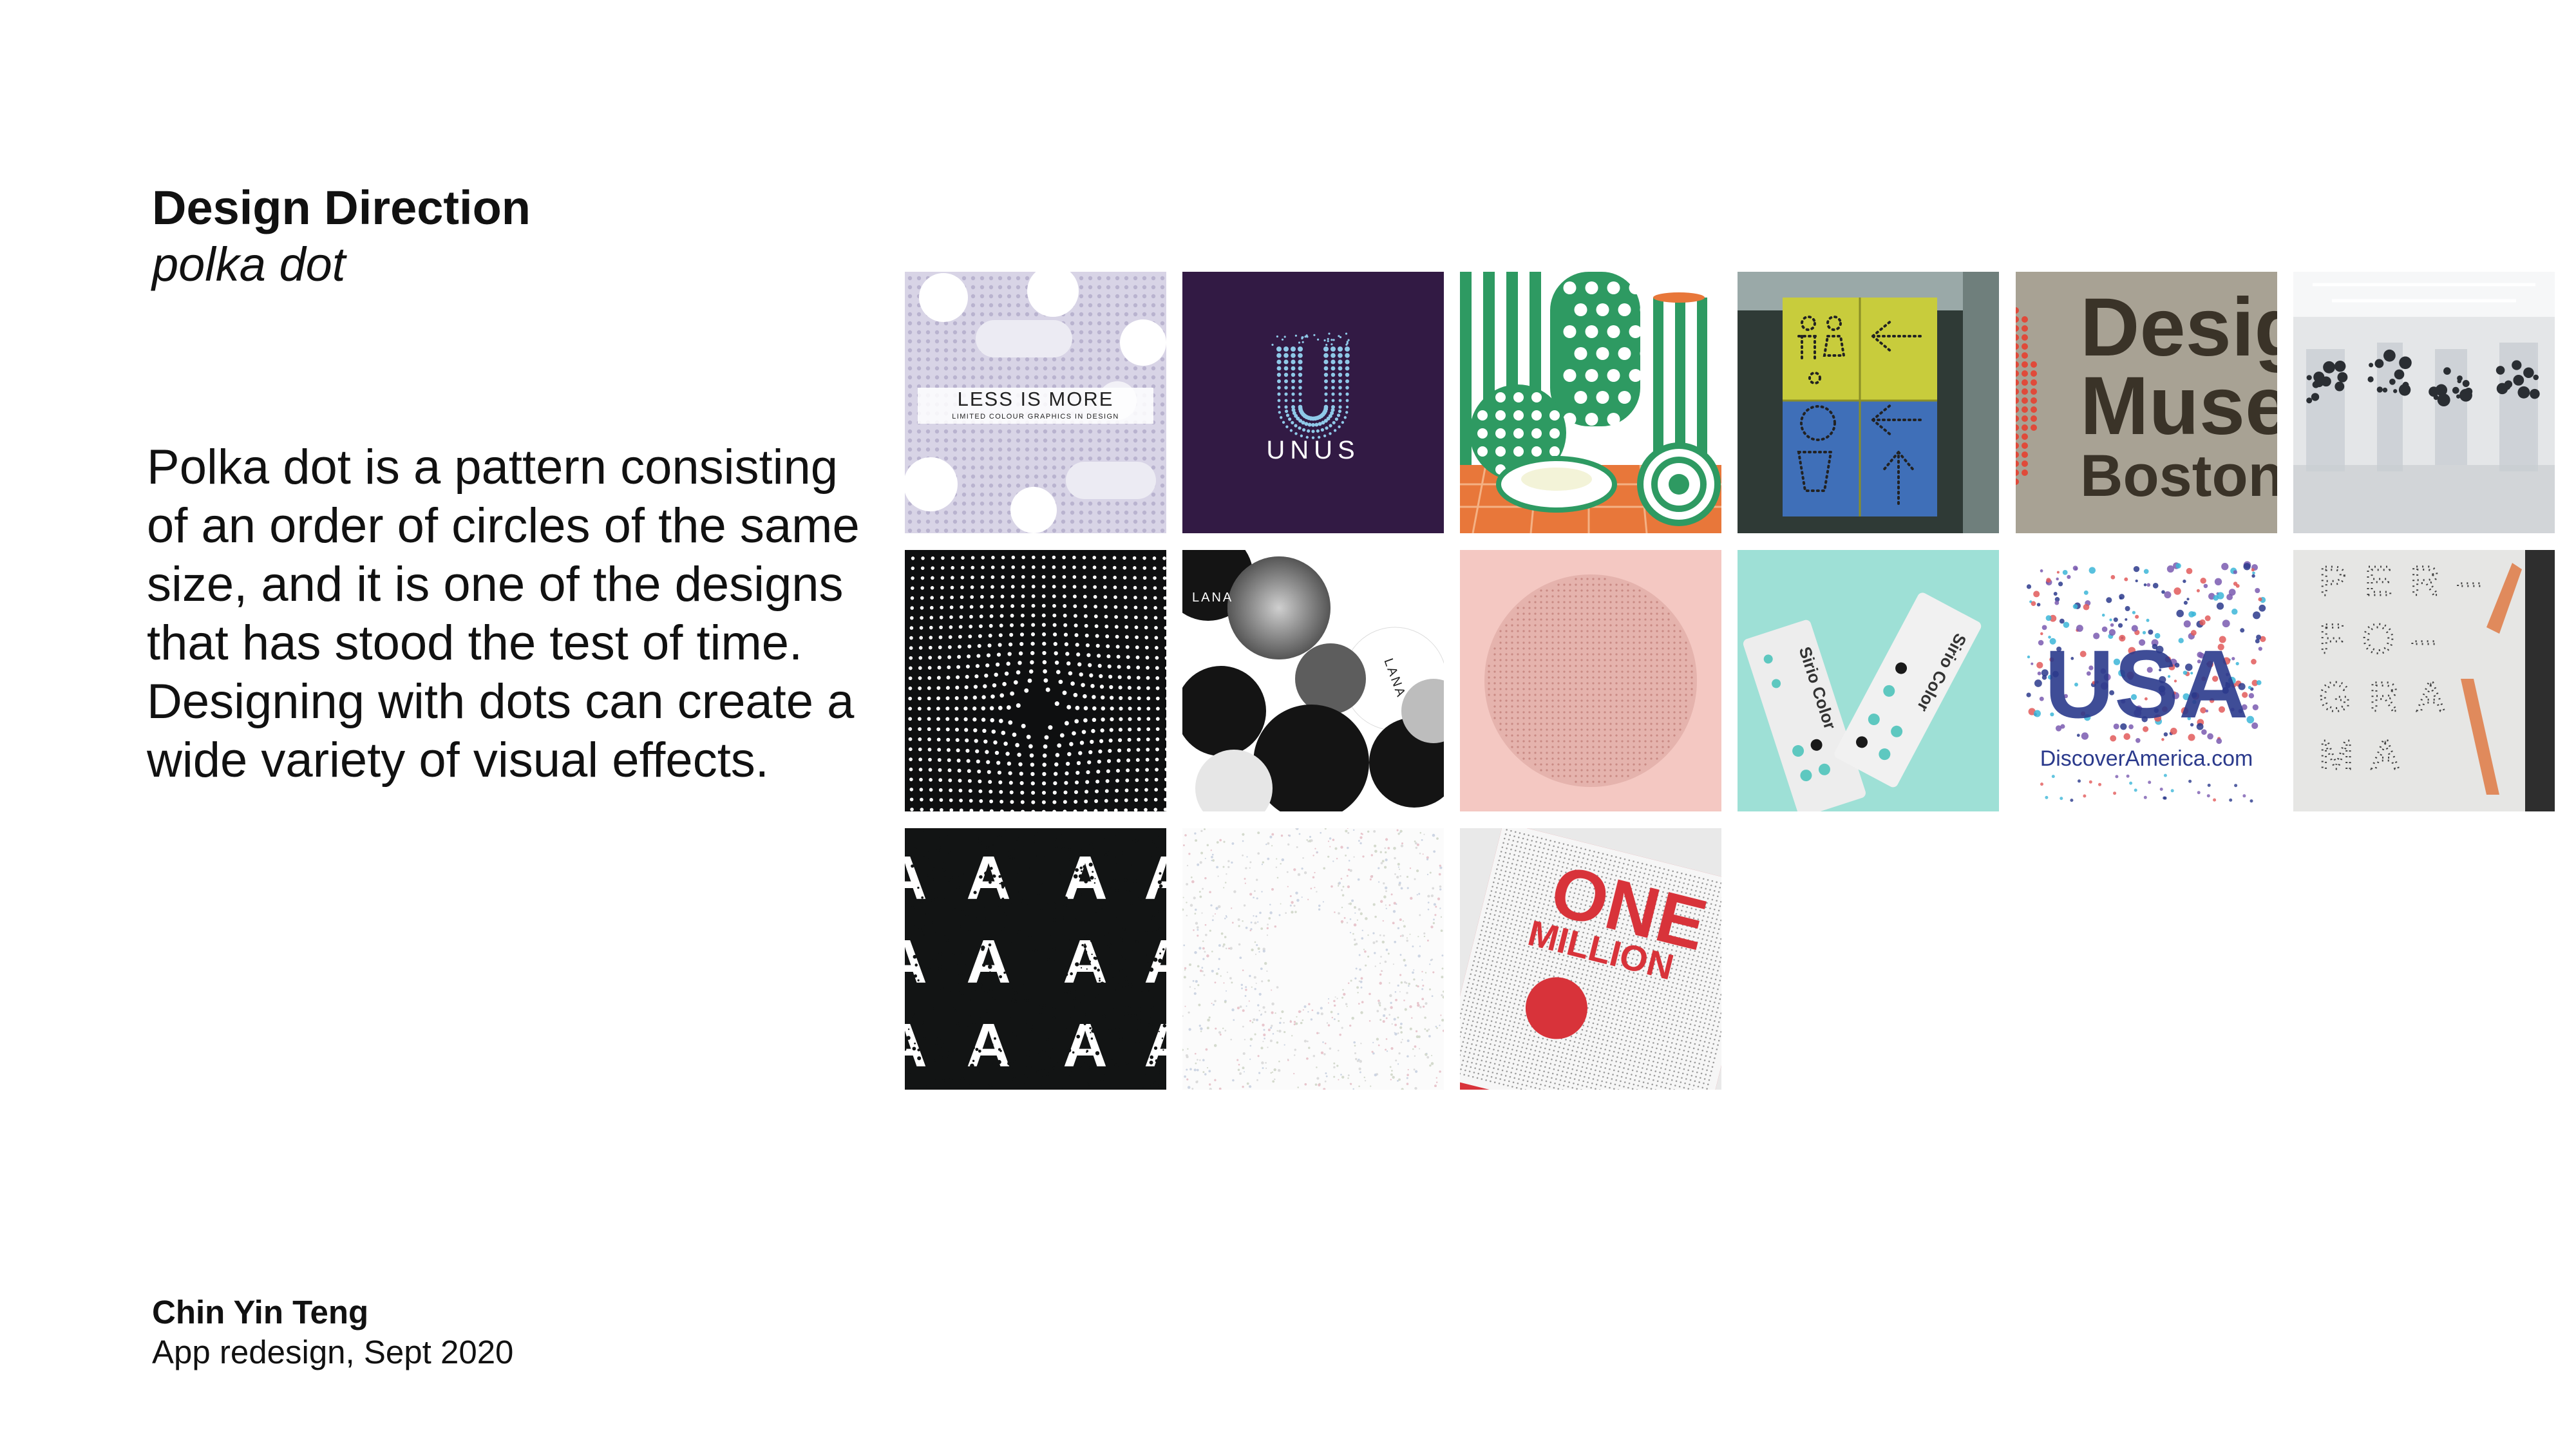 The image size is (2576, 1449). Describe the element at coordinates (1869, 402) in the screenshot. I see `tile-signage` at that location.